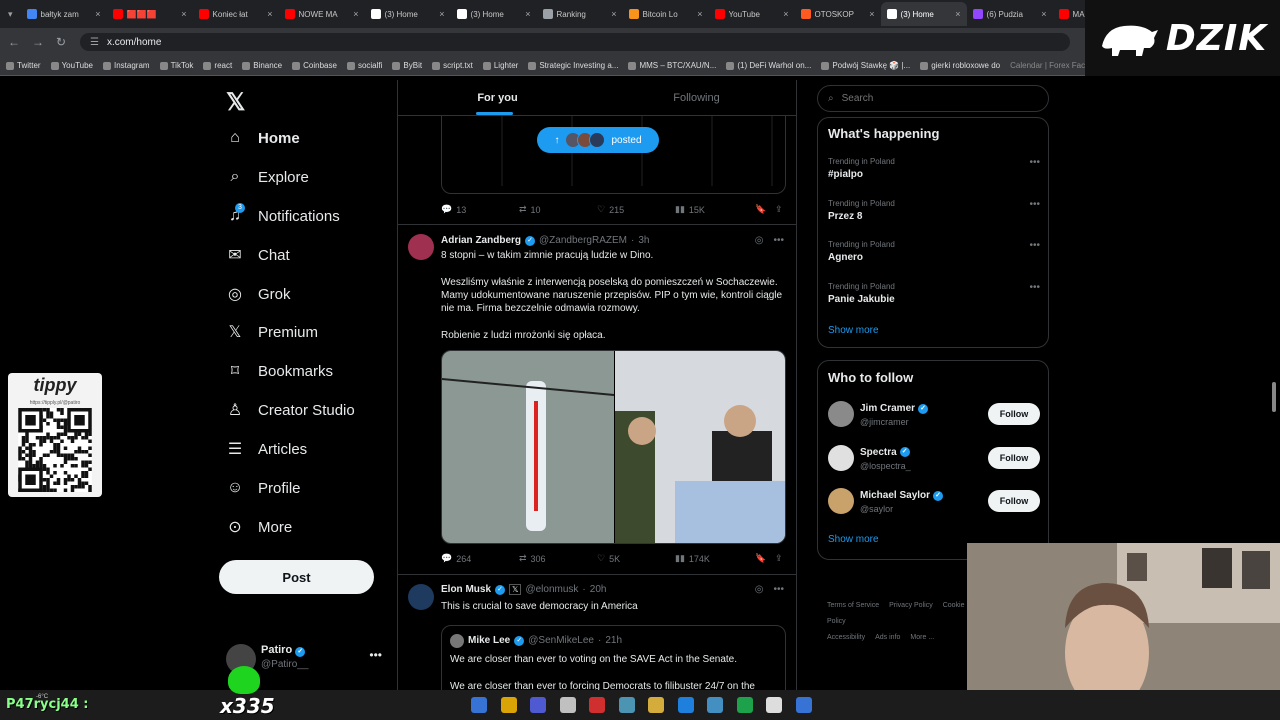 The height and width of the screenshot is (720, 1280). Describe the element at coordinates (934, 300) in the screenshot. I see `trend-item: Trending in Poland Panie Jakubie •••` at that location.